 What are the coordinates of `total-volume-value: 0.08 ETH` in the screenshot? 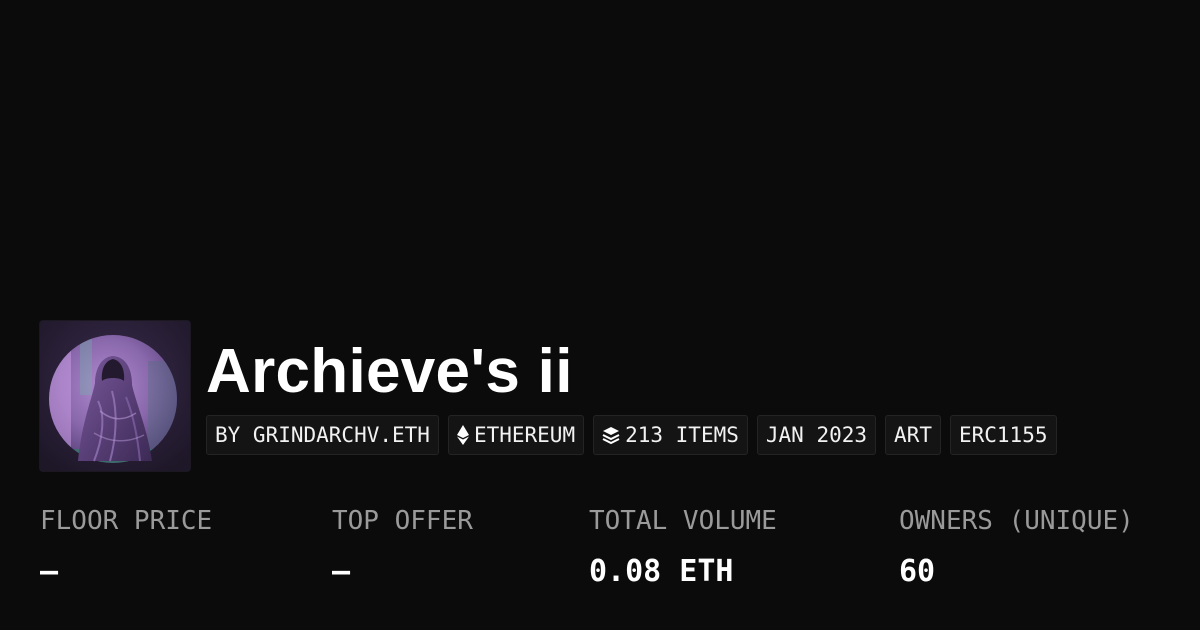 It's located at (661, 571).